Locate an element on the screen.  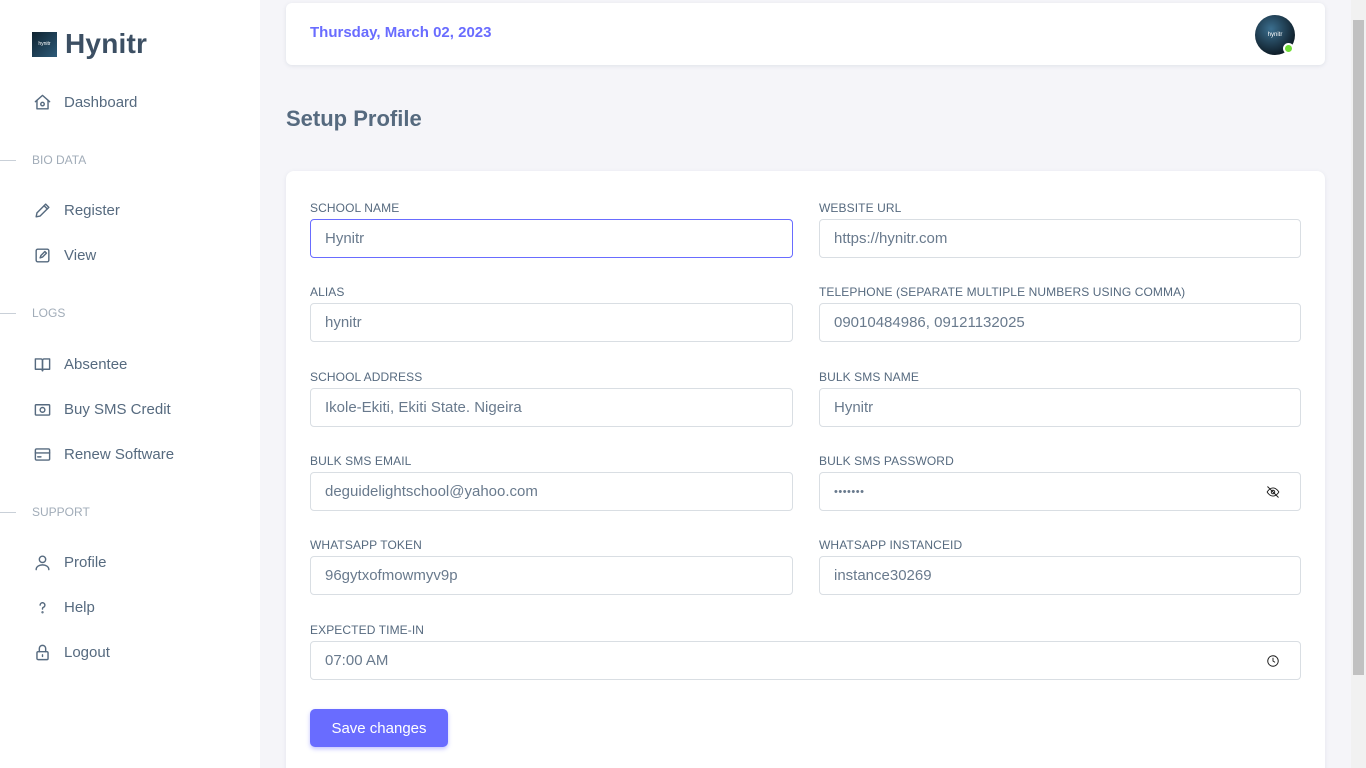
bulk-sms-password-label: BULK SMS PASSWORD is located at coordinates (886, 461).